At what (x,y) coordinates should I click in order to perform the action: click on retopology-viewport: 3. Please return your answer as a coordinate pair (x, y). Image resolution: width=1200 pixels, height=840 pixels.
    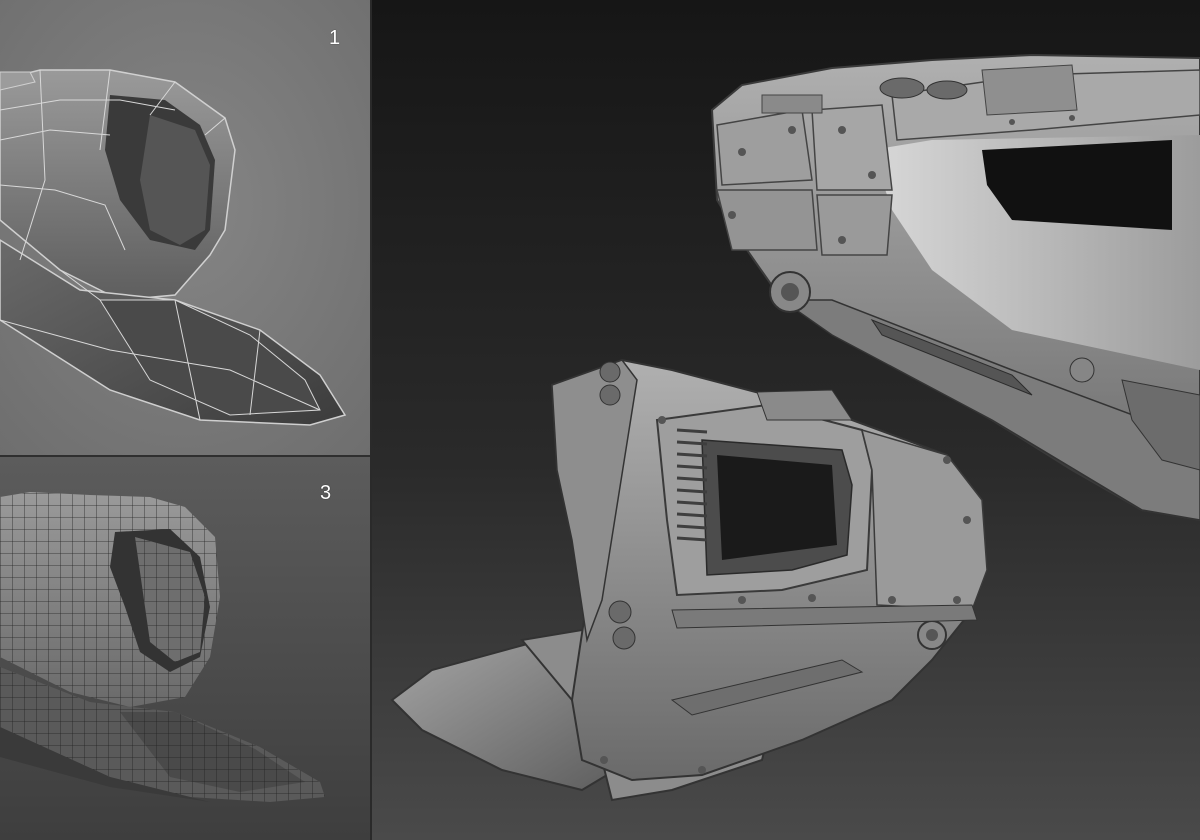
    Looking at the image, I should click on (185, 648).